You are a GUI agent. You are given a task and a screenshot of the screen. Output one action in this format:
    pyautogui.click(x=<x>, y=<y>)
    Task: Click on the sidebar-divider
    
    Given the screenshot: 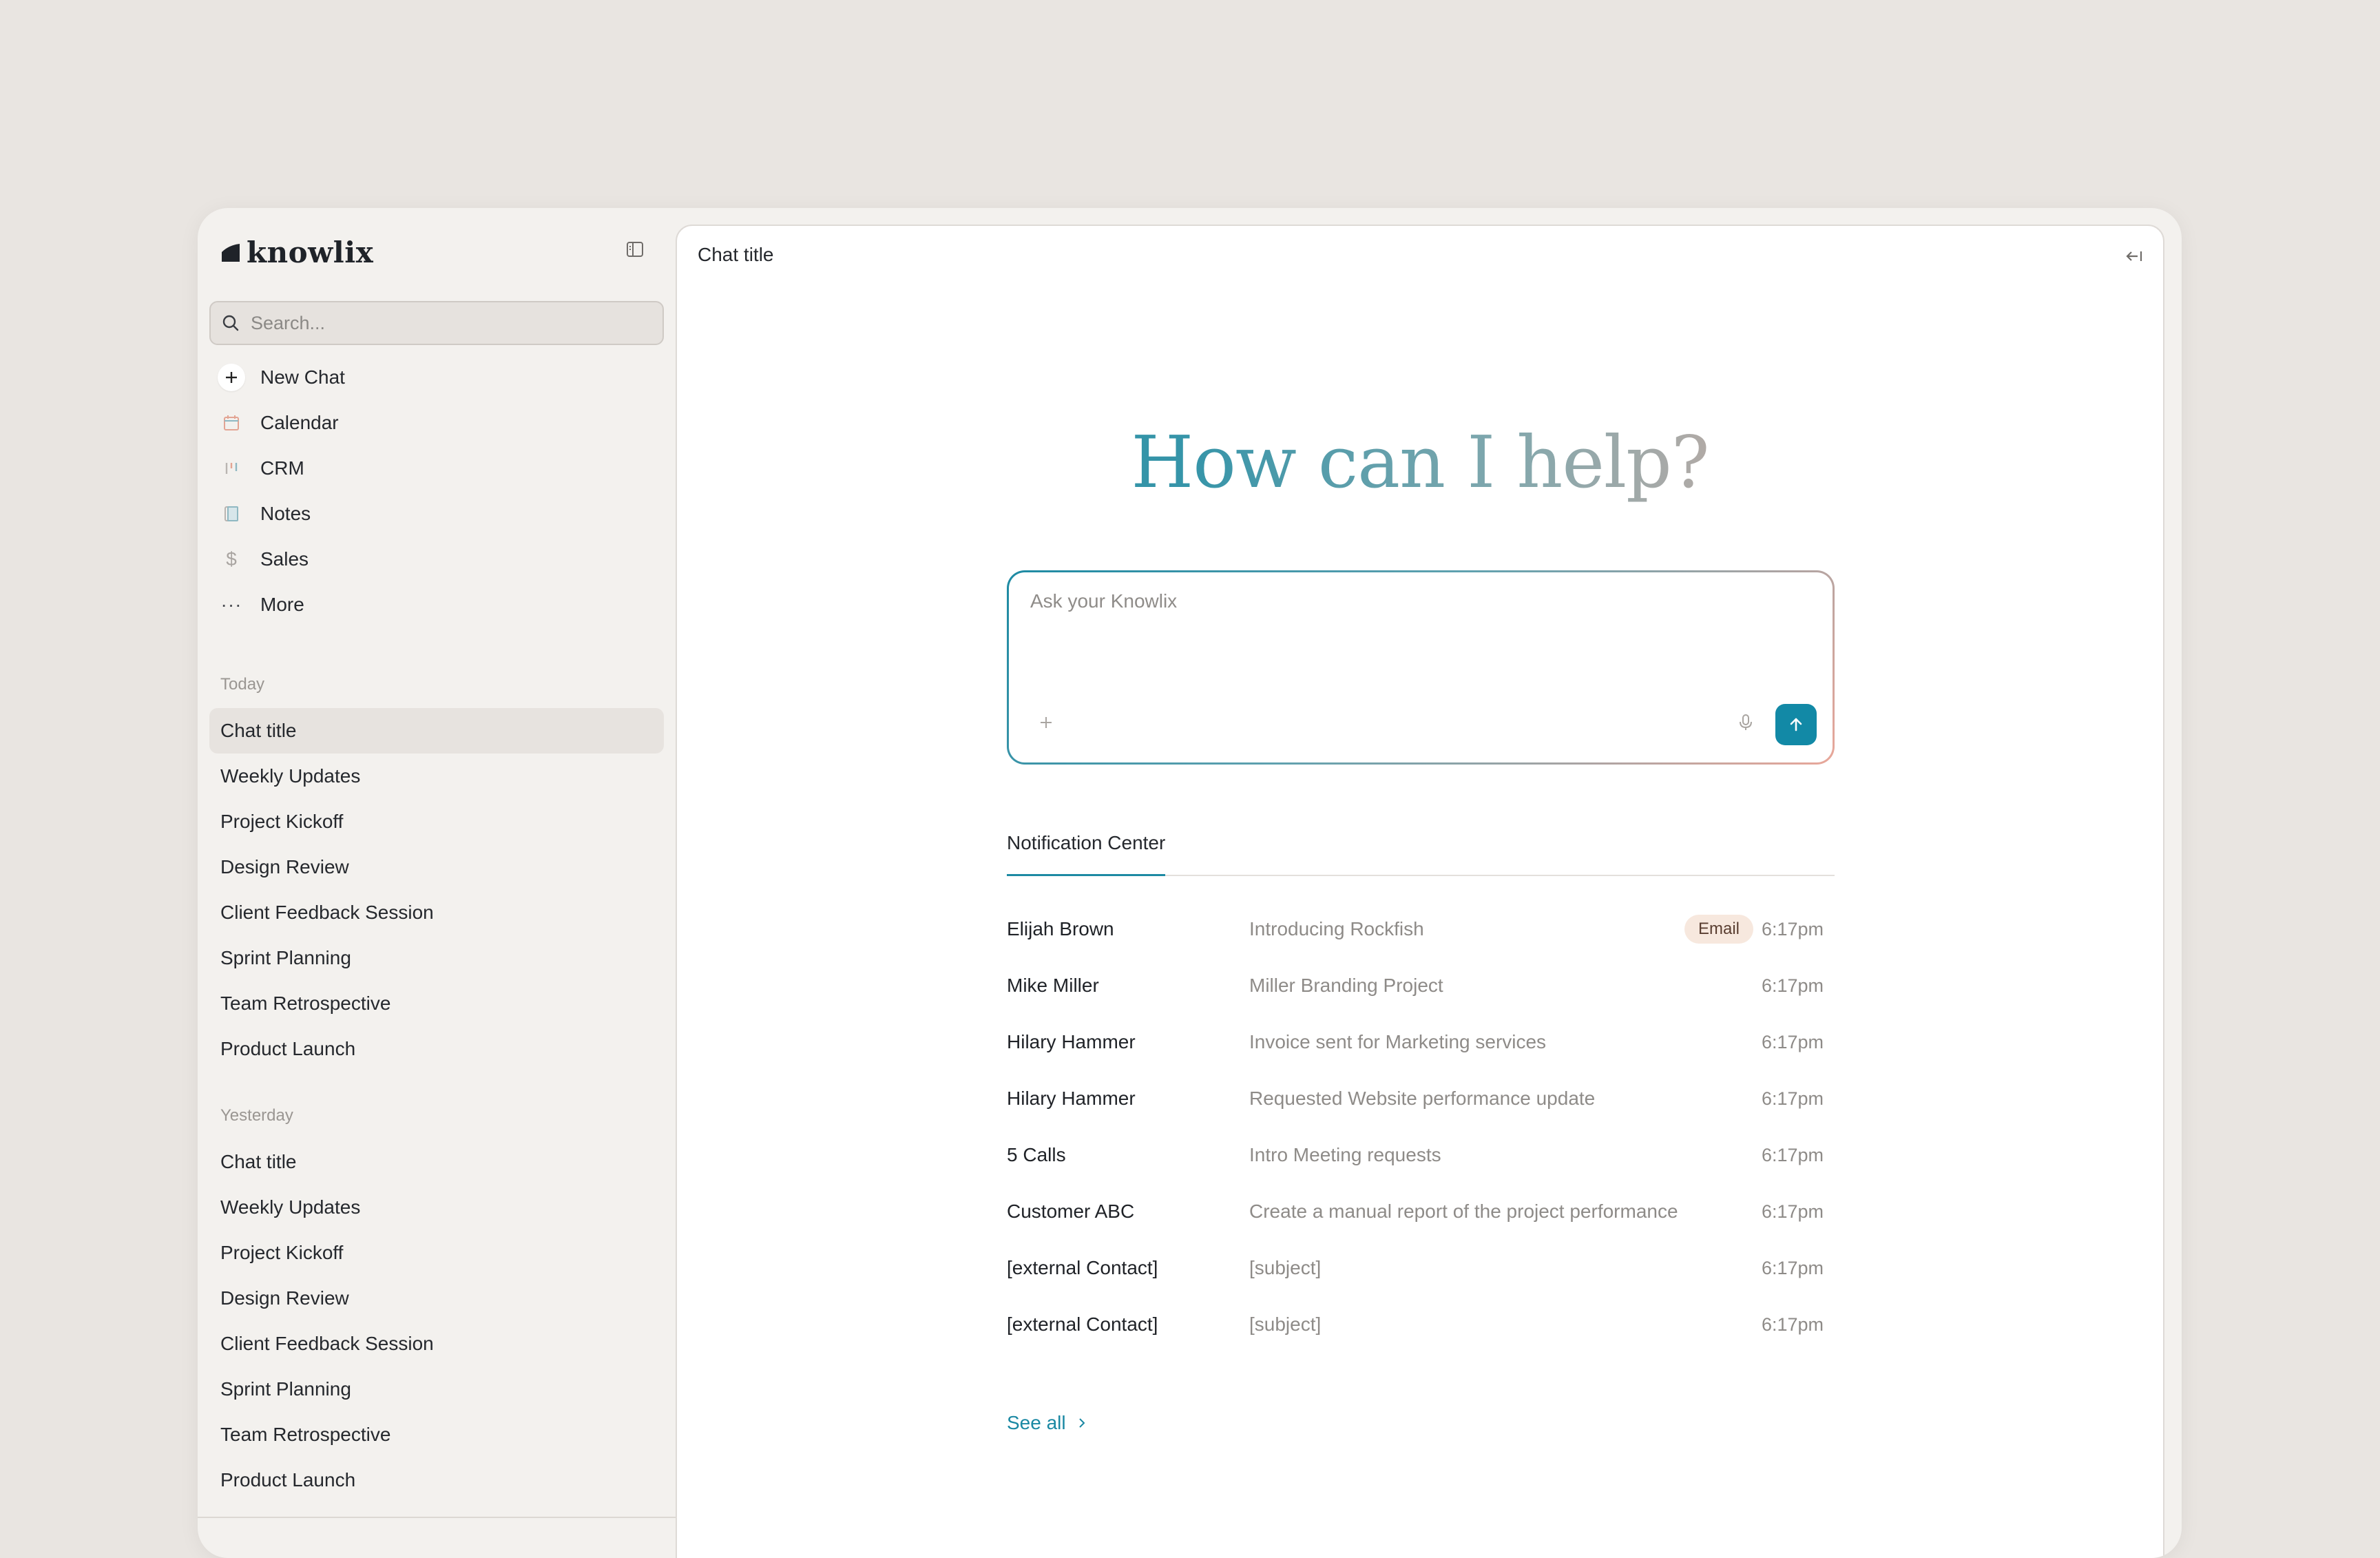 What is the action you would take?
    pyautogui.click(x=437, y=1517)
    